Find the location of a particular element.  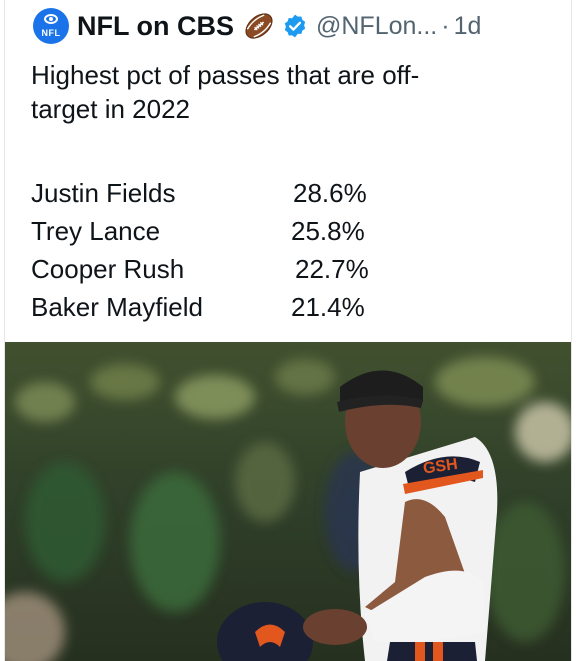

player-value: 25.8% is located at coordinates (328, 231).